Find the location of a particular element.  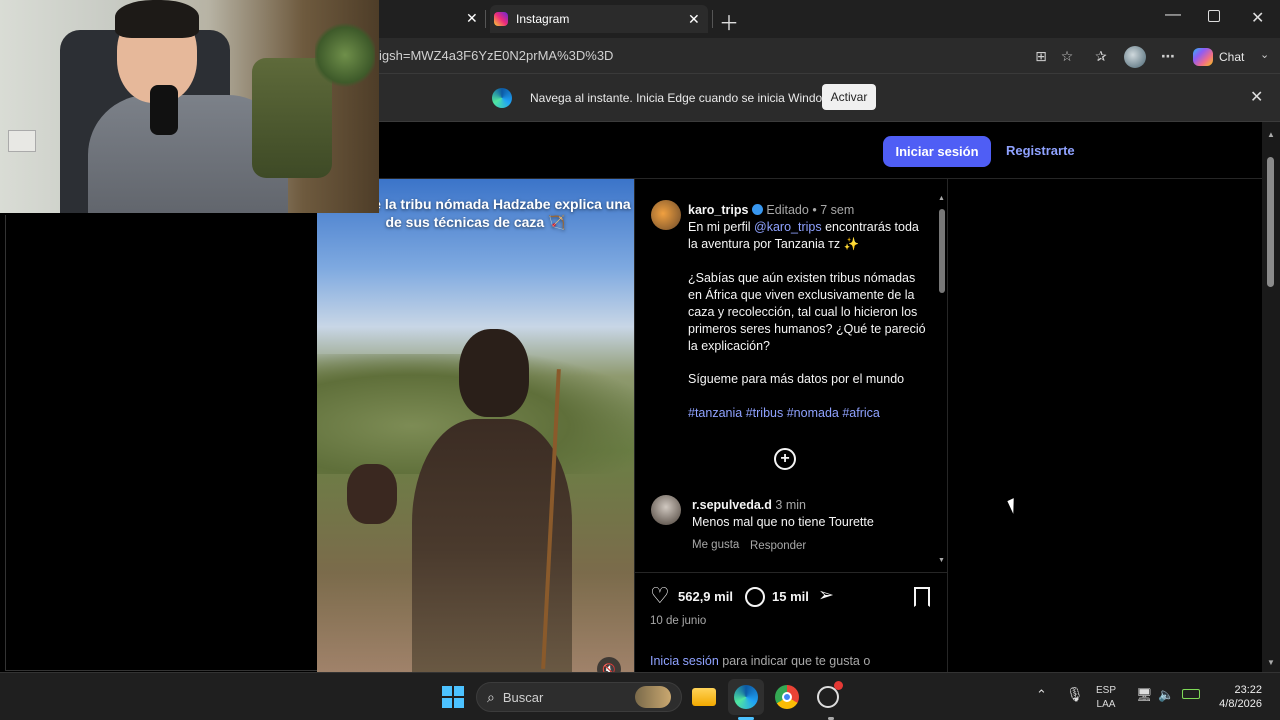

person-head-image is located at coordinates (494, 373).